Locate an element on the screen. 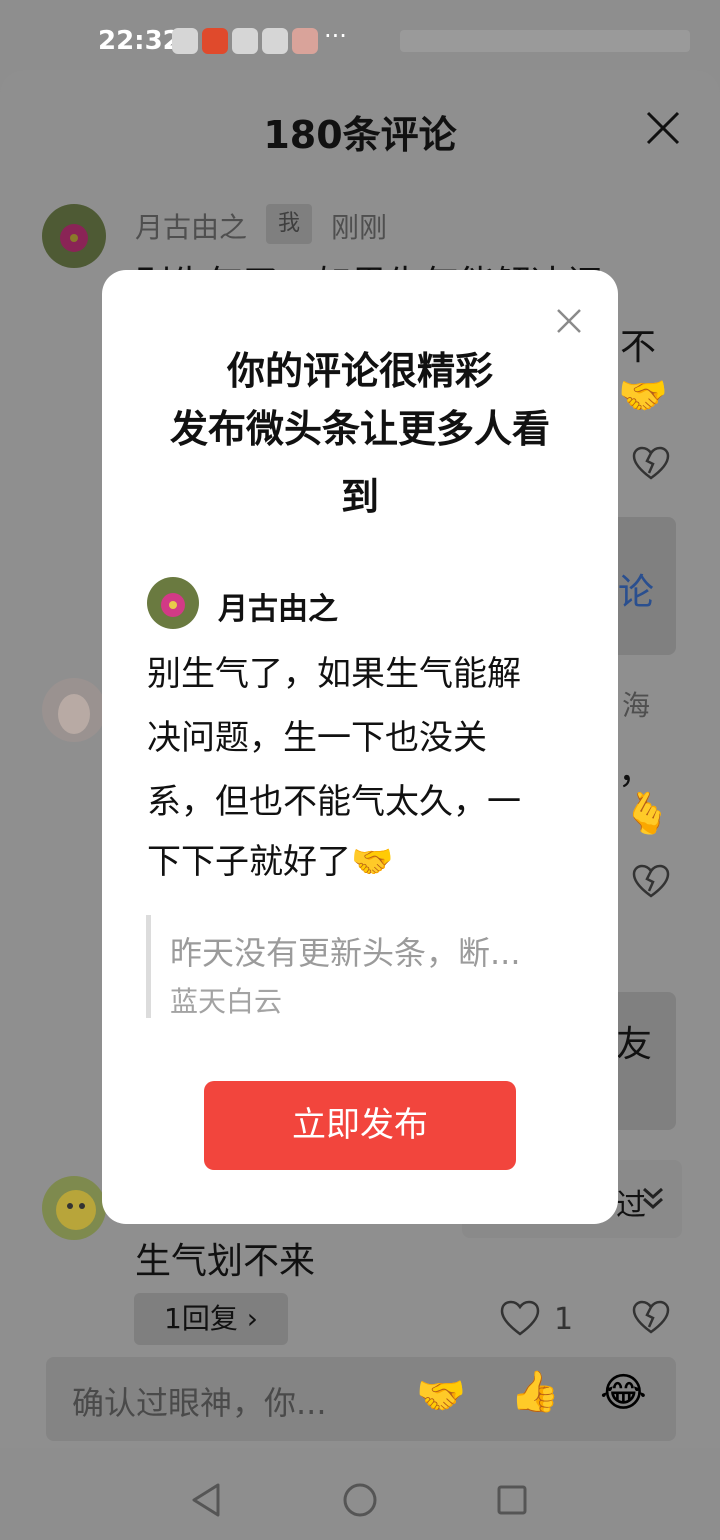 This screenshot has height=1540, width=720. finger-heart-emoji-icon: 🫰 is located at coordinates (647, 814).